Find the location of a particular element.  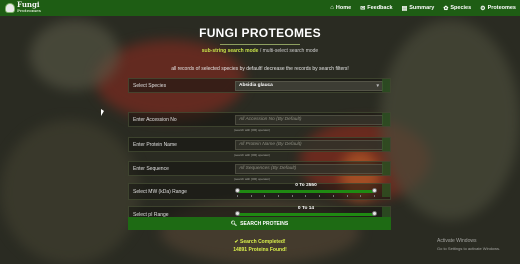

mw-range-side-cell is located at coordinates (386, 190).